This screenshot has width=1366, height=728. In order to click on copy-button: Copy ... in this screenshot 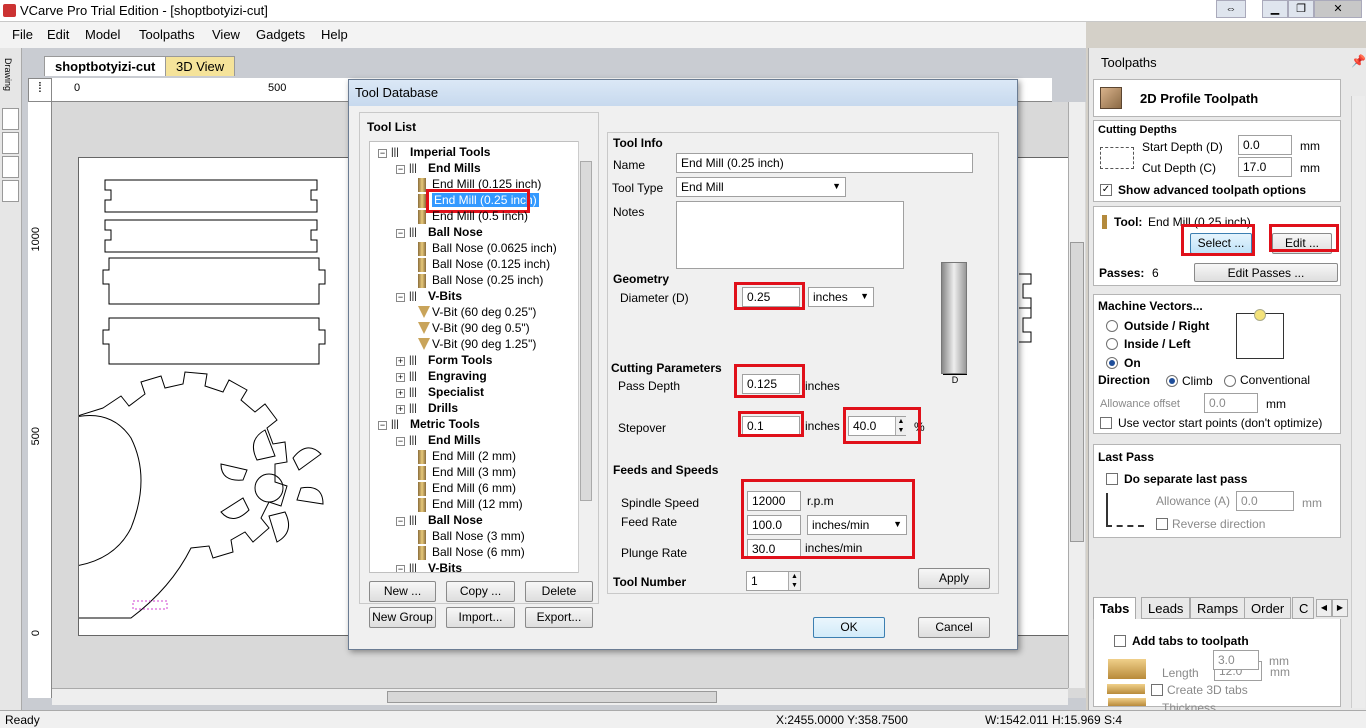, I will do `click(480, 591)`.